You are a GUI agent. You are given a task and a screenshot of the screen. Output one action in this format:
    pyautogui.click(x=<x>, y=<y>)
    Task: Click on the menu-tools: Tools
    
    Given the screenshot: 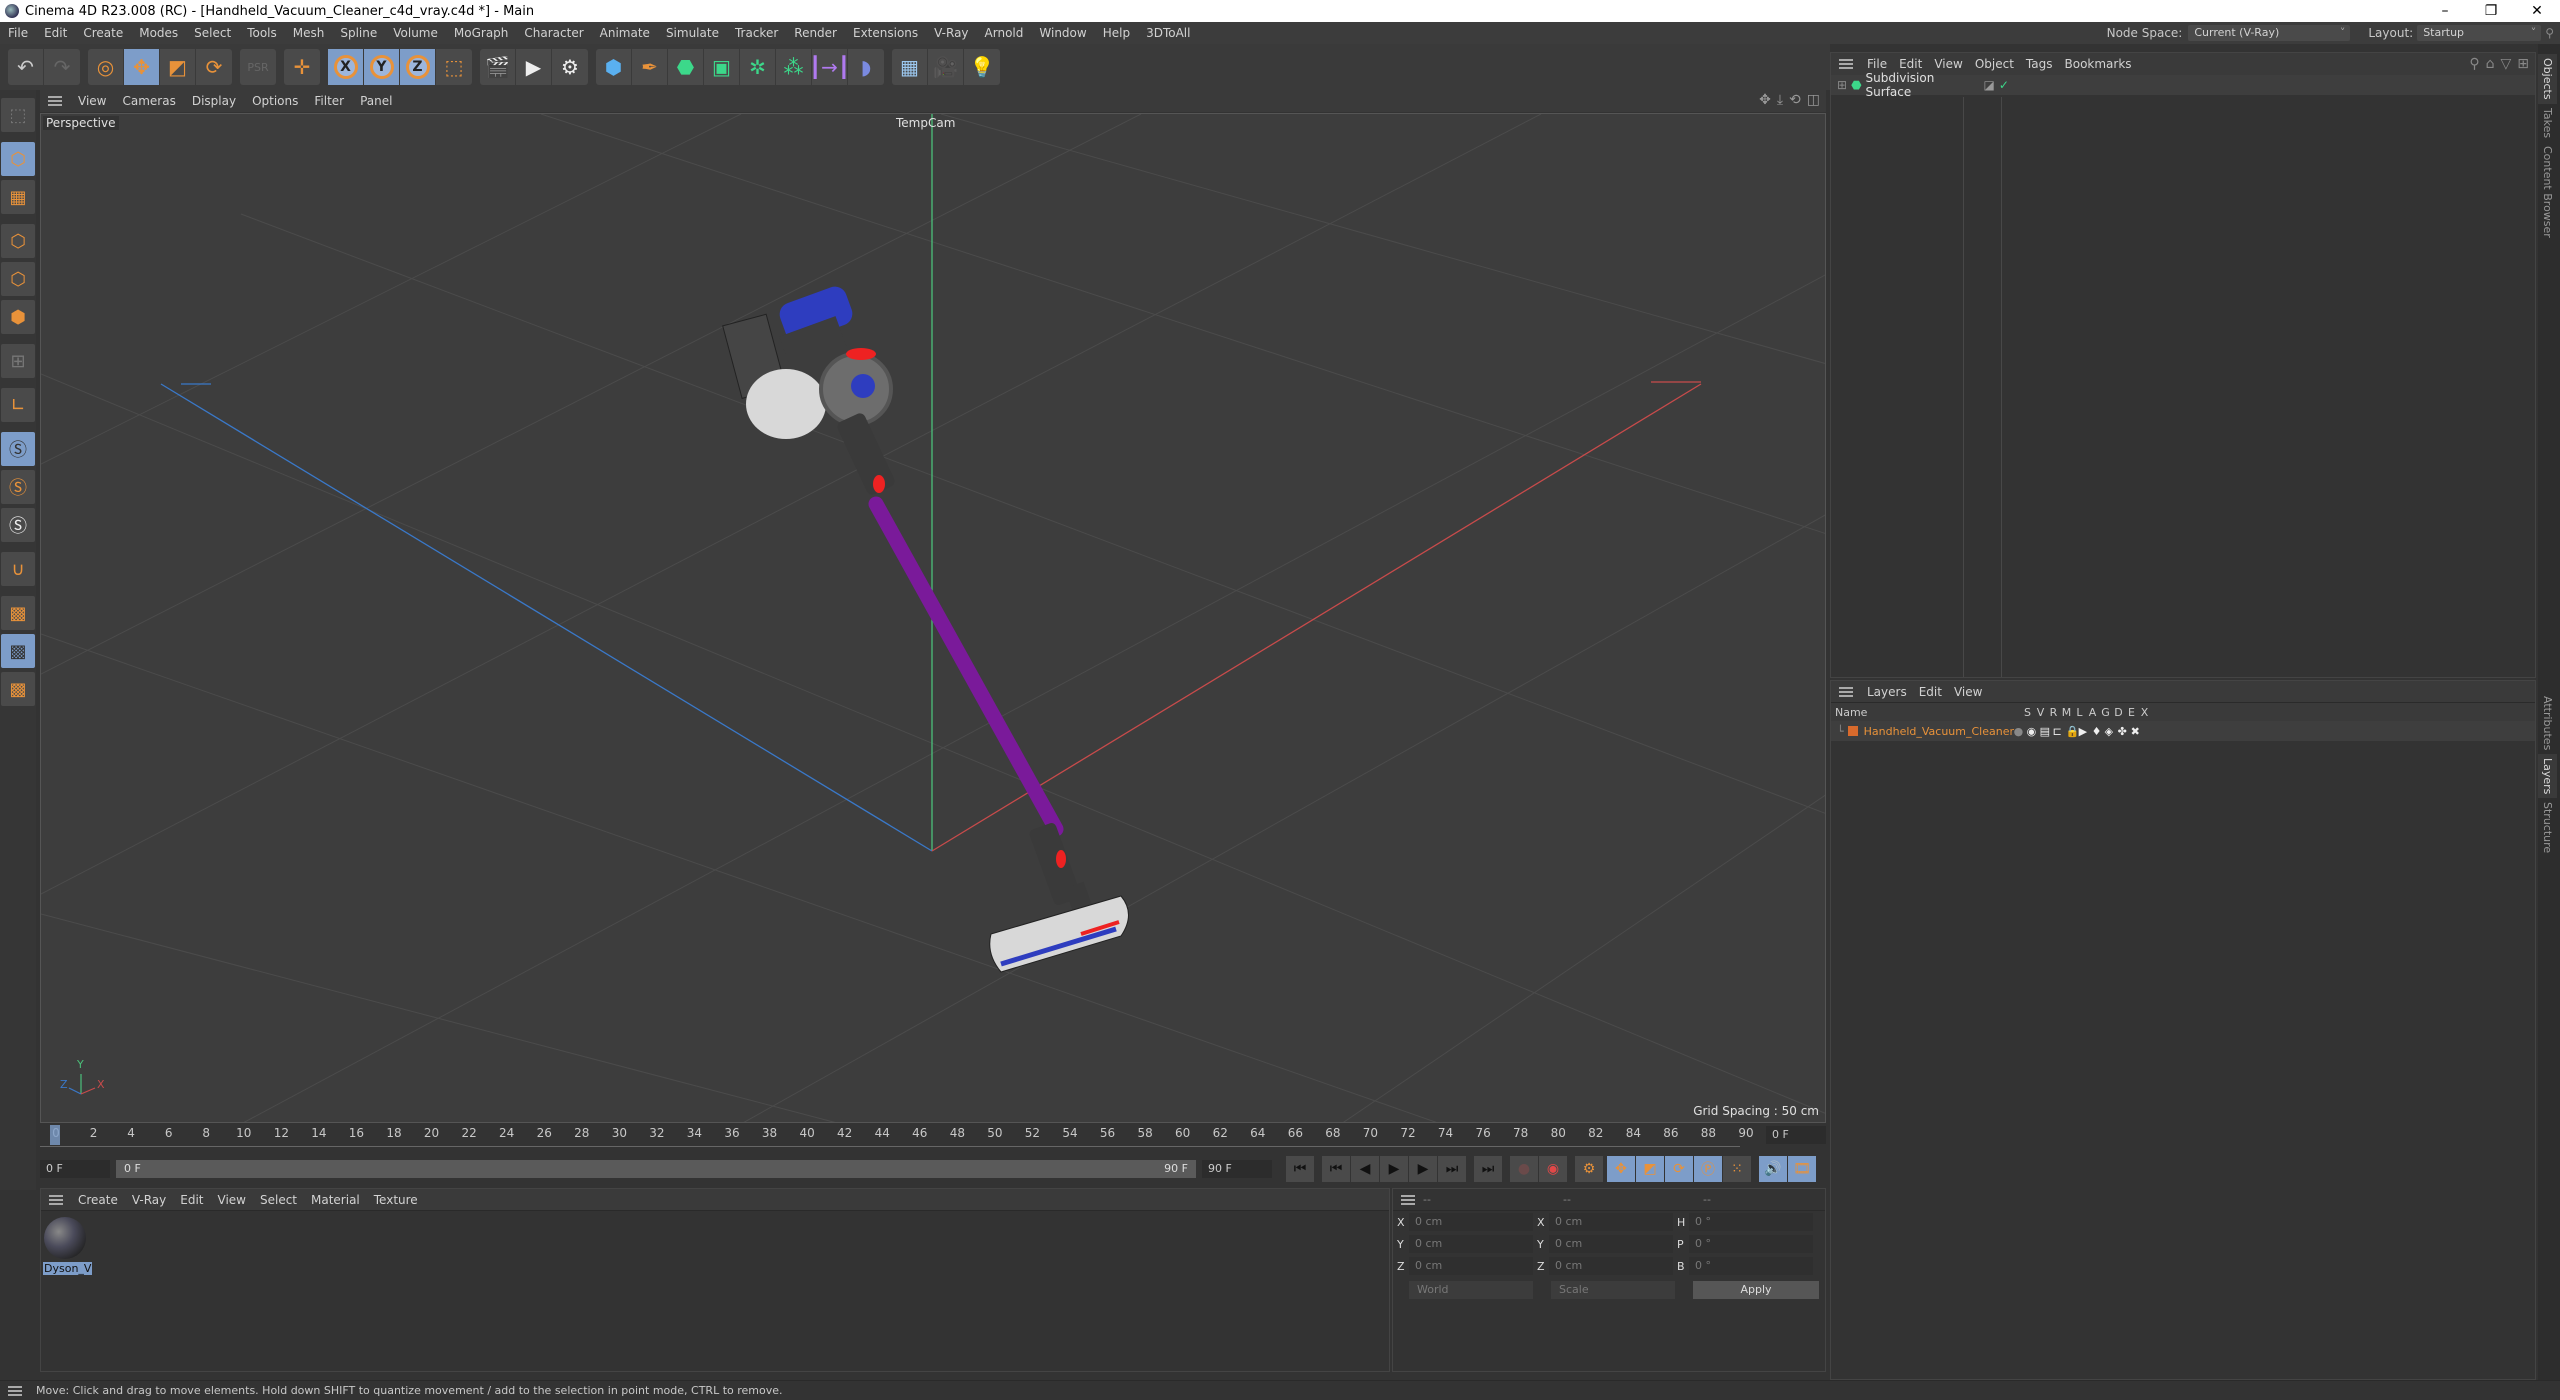 What is the action you would take?
    pyautogui.click(x=262, y=33)
    